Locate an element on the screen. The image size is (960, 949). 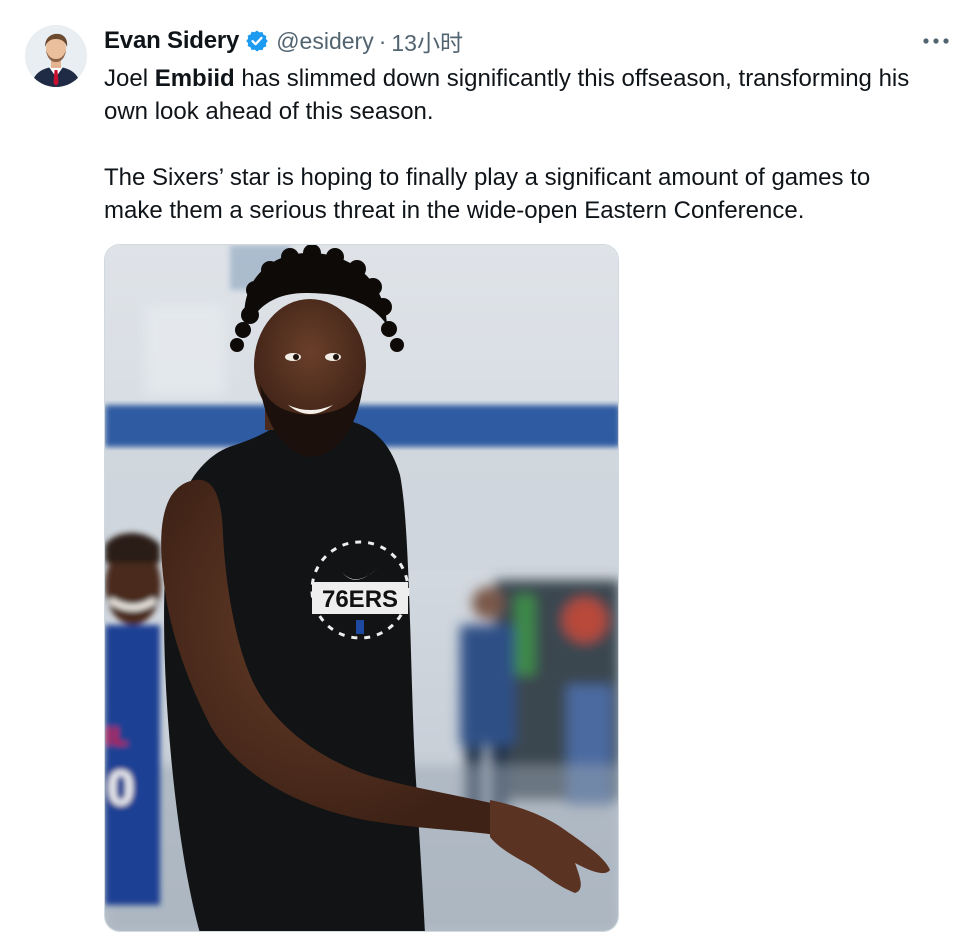
tweet-timestamp: 13小时 is located at coordinates (427, 41).